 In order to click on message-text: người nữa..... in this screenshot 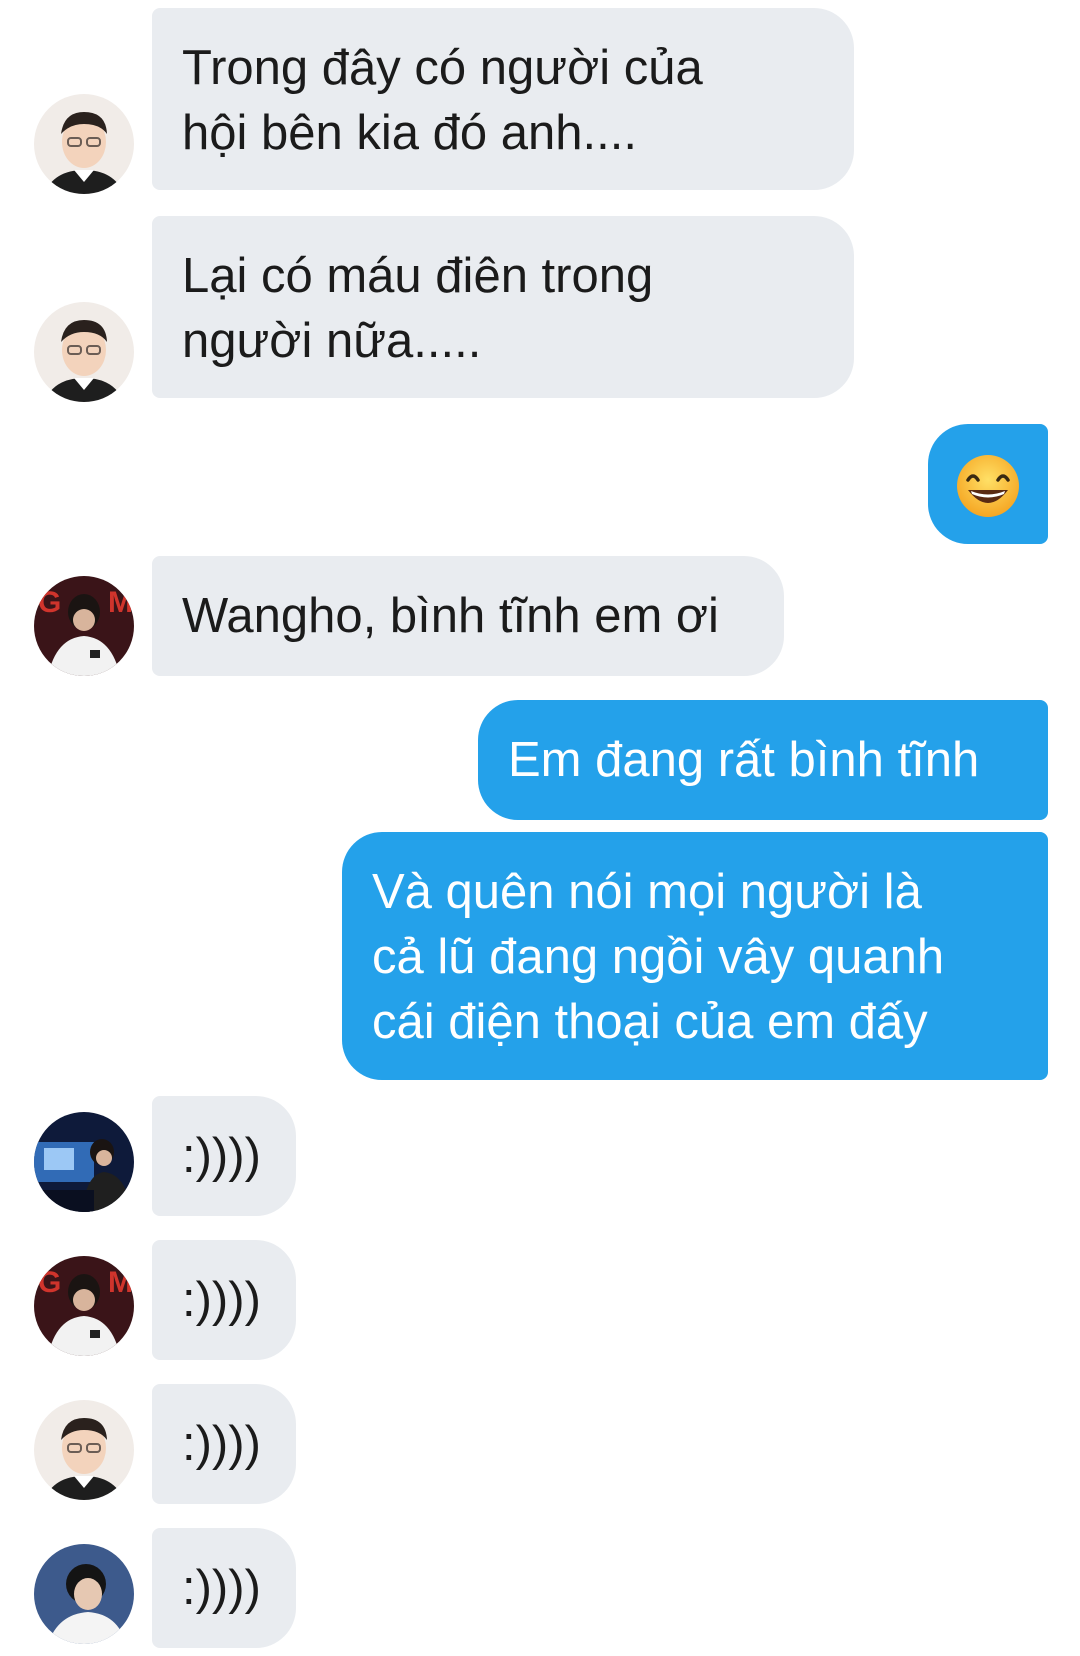, I will do `click(332, 341)`.